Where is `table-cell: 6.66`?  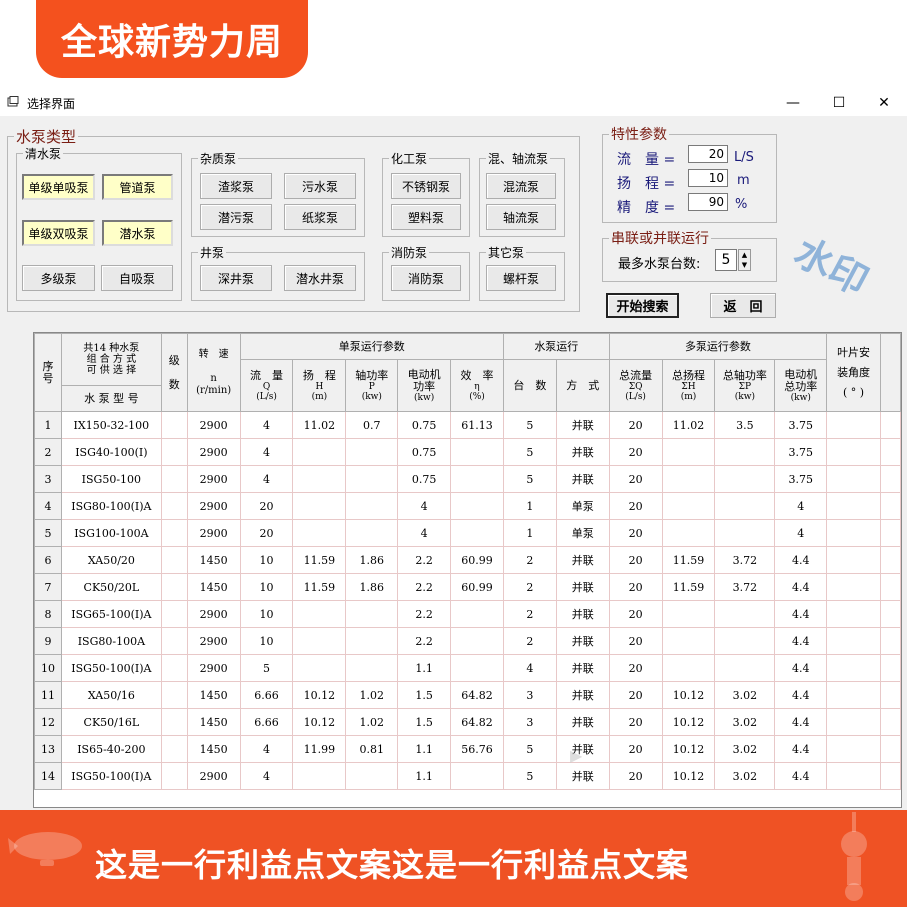
table-cell: 6.66 is located at coordinates (266, 695).